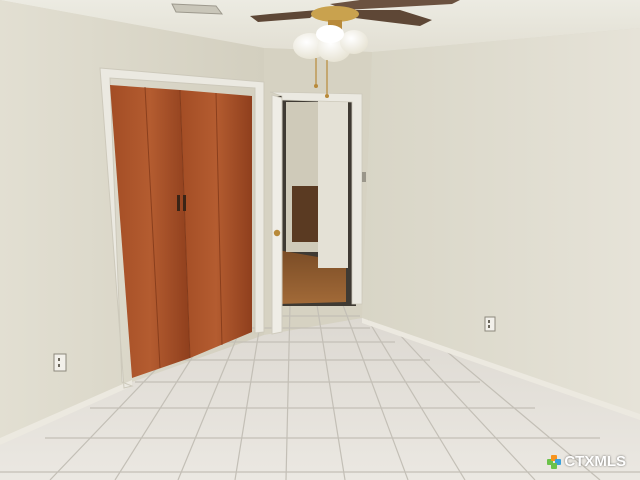 Image resolution: width=640 pixels, height=480 pixels. Describe the element at coordinates (277, 214) in the screenshot. I see `bedroom-door` at that location.